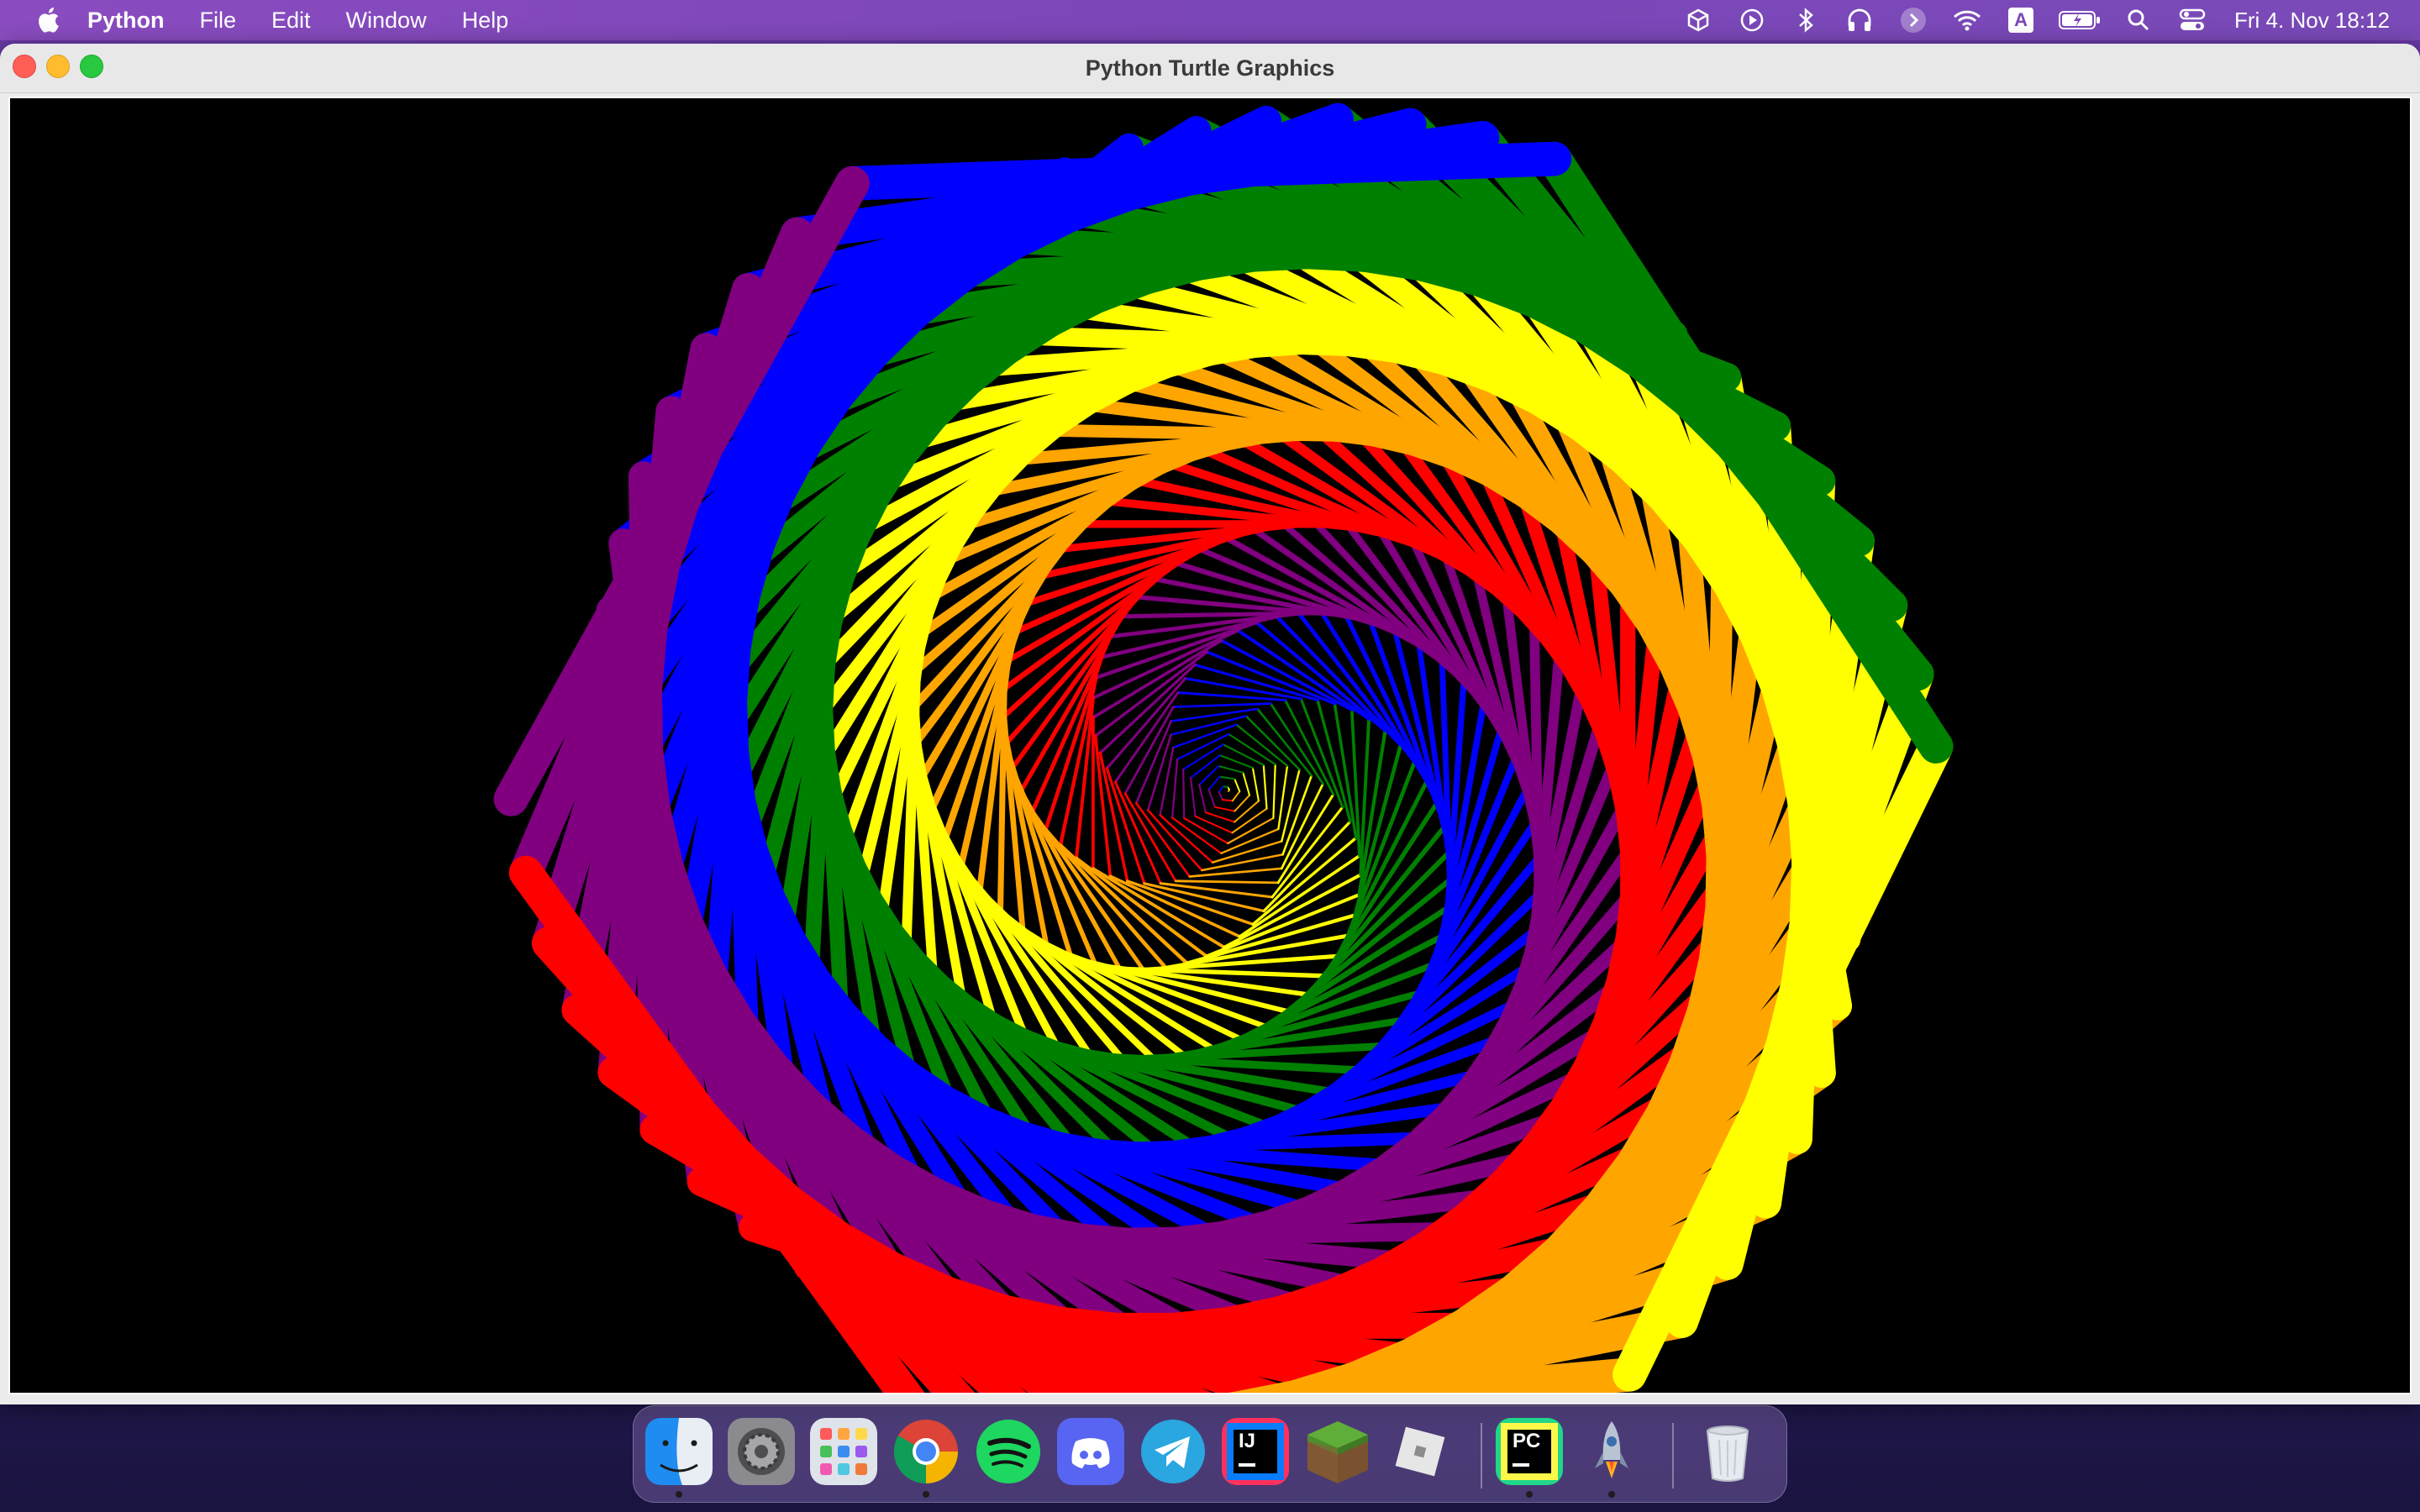  Describe the element at coordinates (1728, 1451) in the screenshot. I see `trash-icon` at that location.